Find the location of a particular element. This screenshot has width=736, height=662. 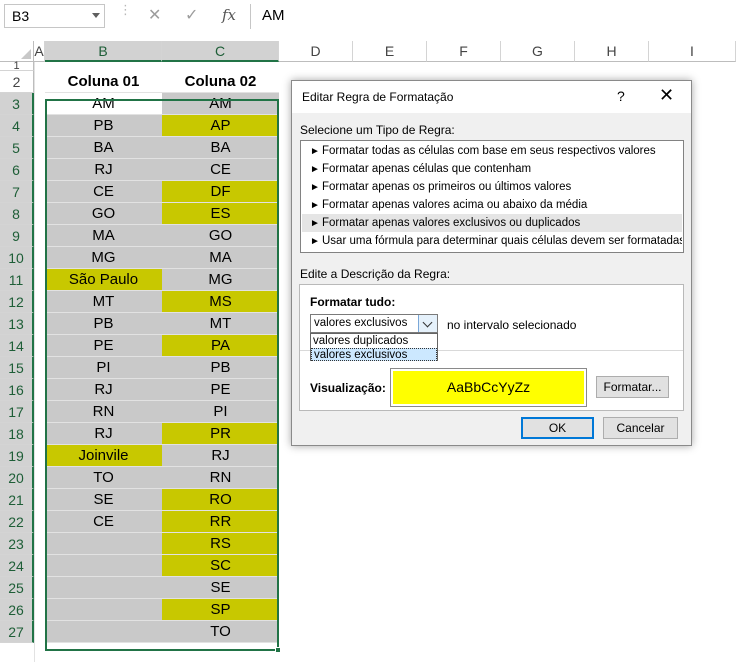

cell-b27 is located at coordinates (103, 632).